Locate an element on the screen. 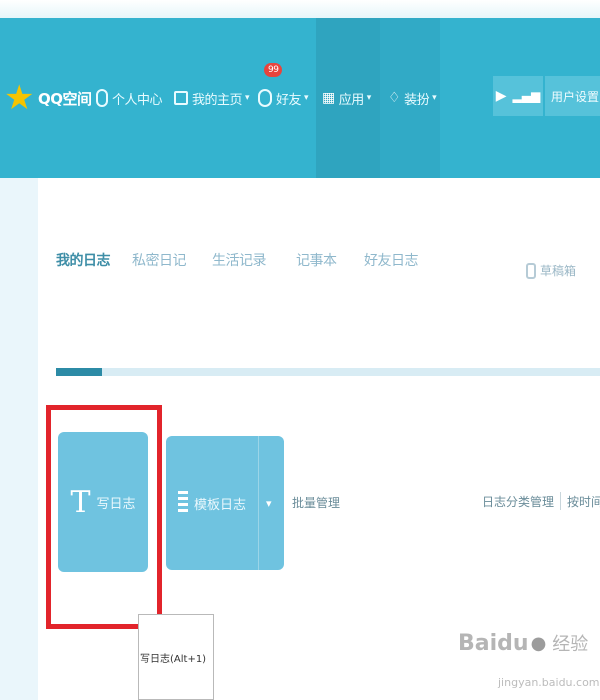  tab-underline-active is located at coordinates (79, 372).